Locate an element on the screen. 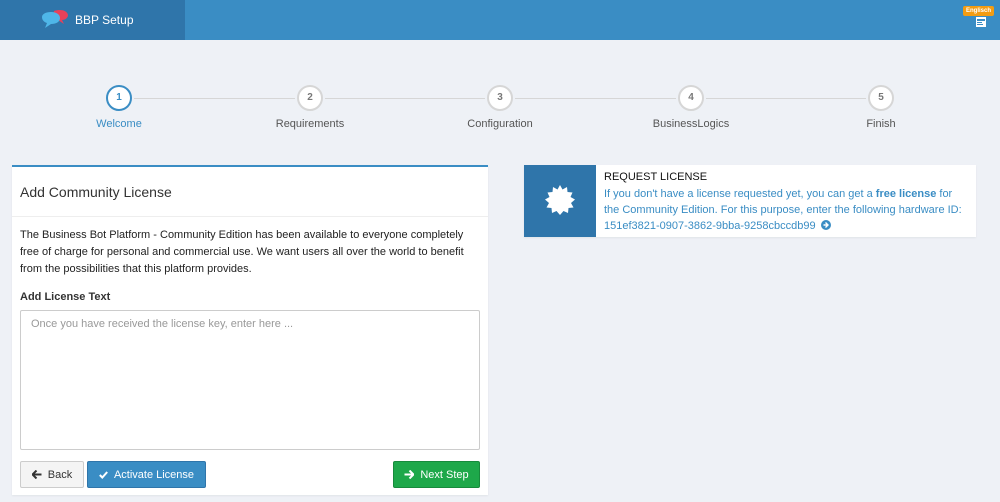 This screenshot has width=1000, height=502. checkmark-icon is located at coordinates (103, 474).